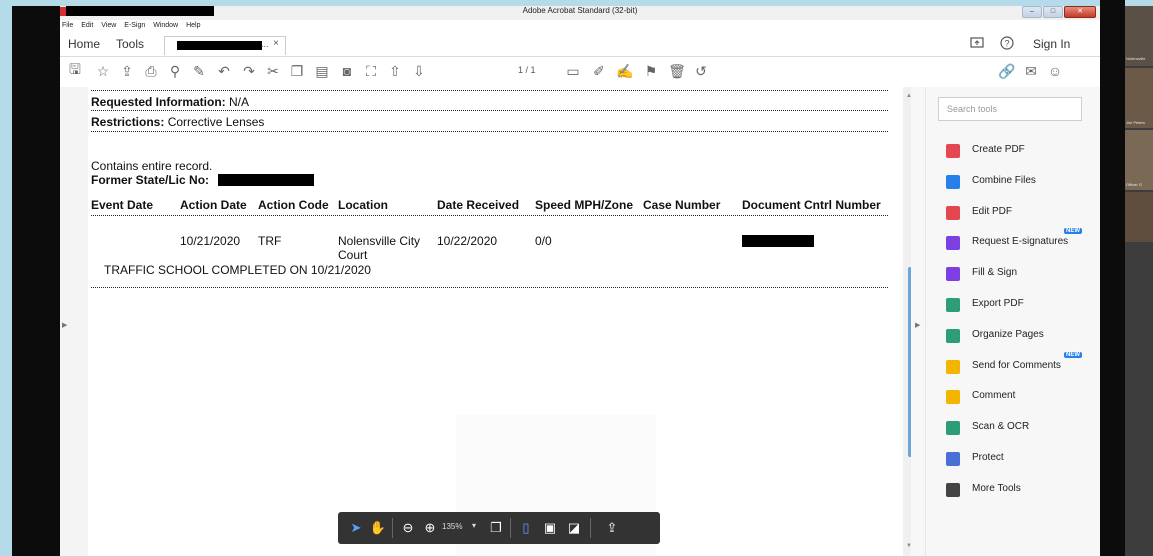 The width and height of the screenshot is (1153, 556). I want to click on request-esign-icon, so click(953, 243).